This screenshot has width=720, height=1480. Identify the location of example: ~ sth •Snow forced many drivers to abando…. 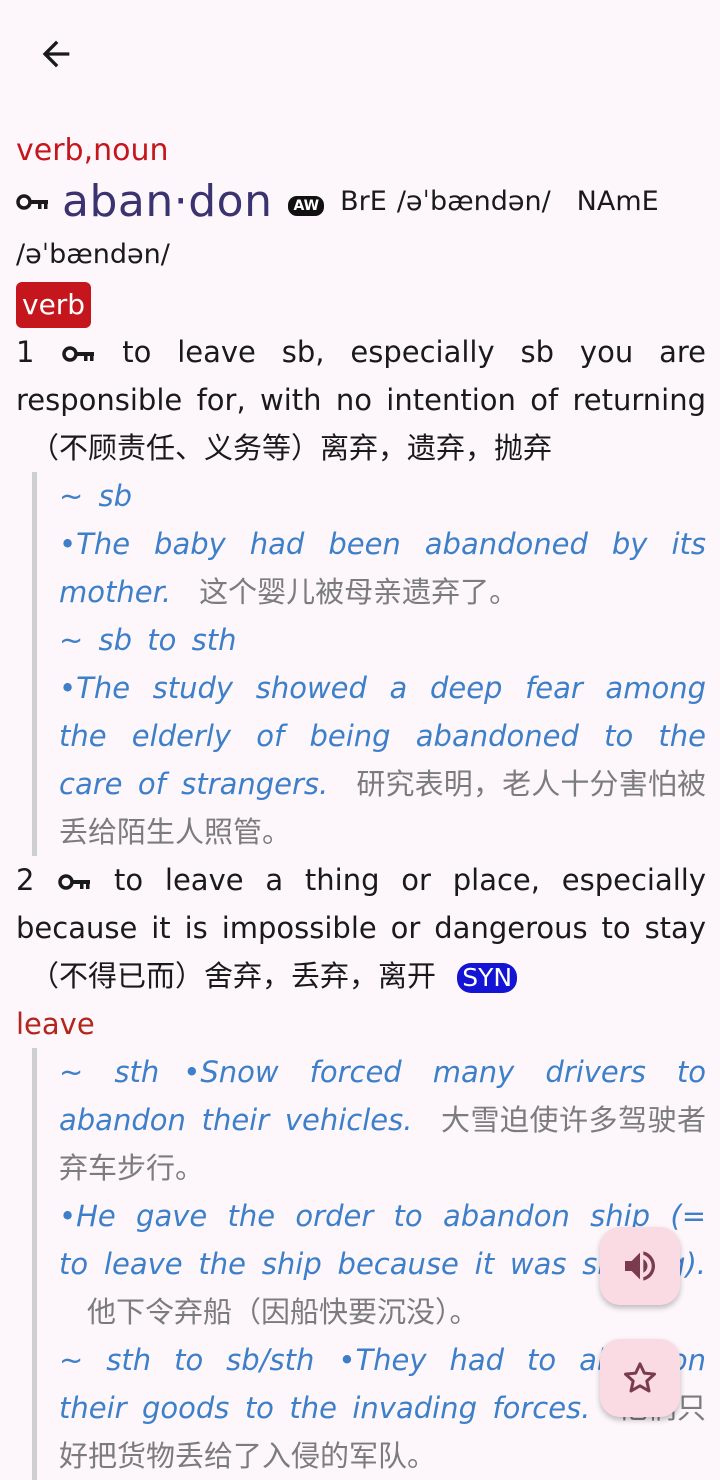
(382, 1120).